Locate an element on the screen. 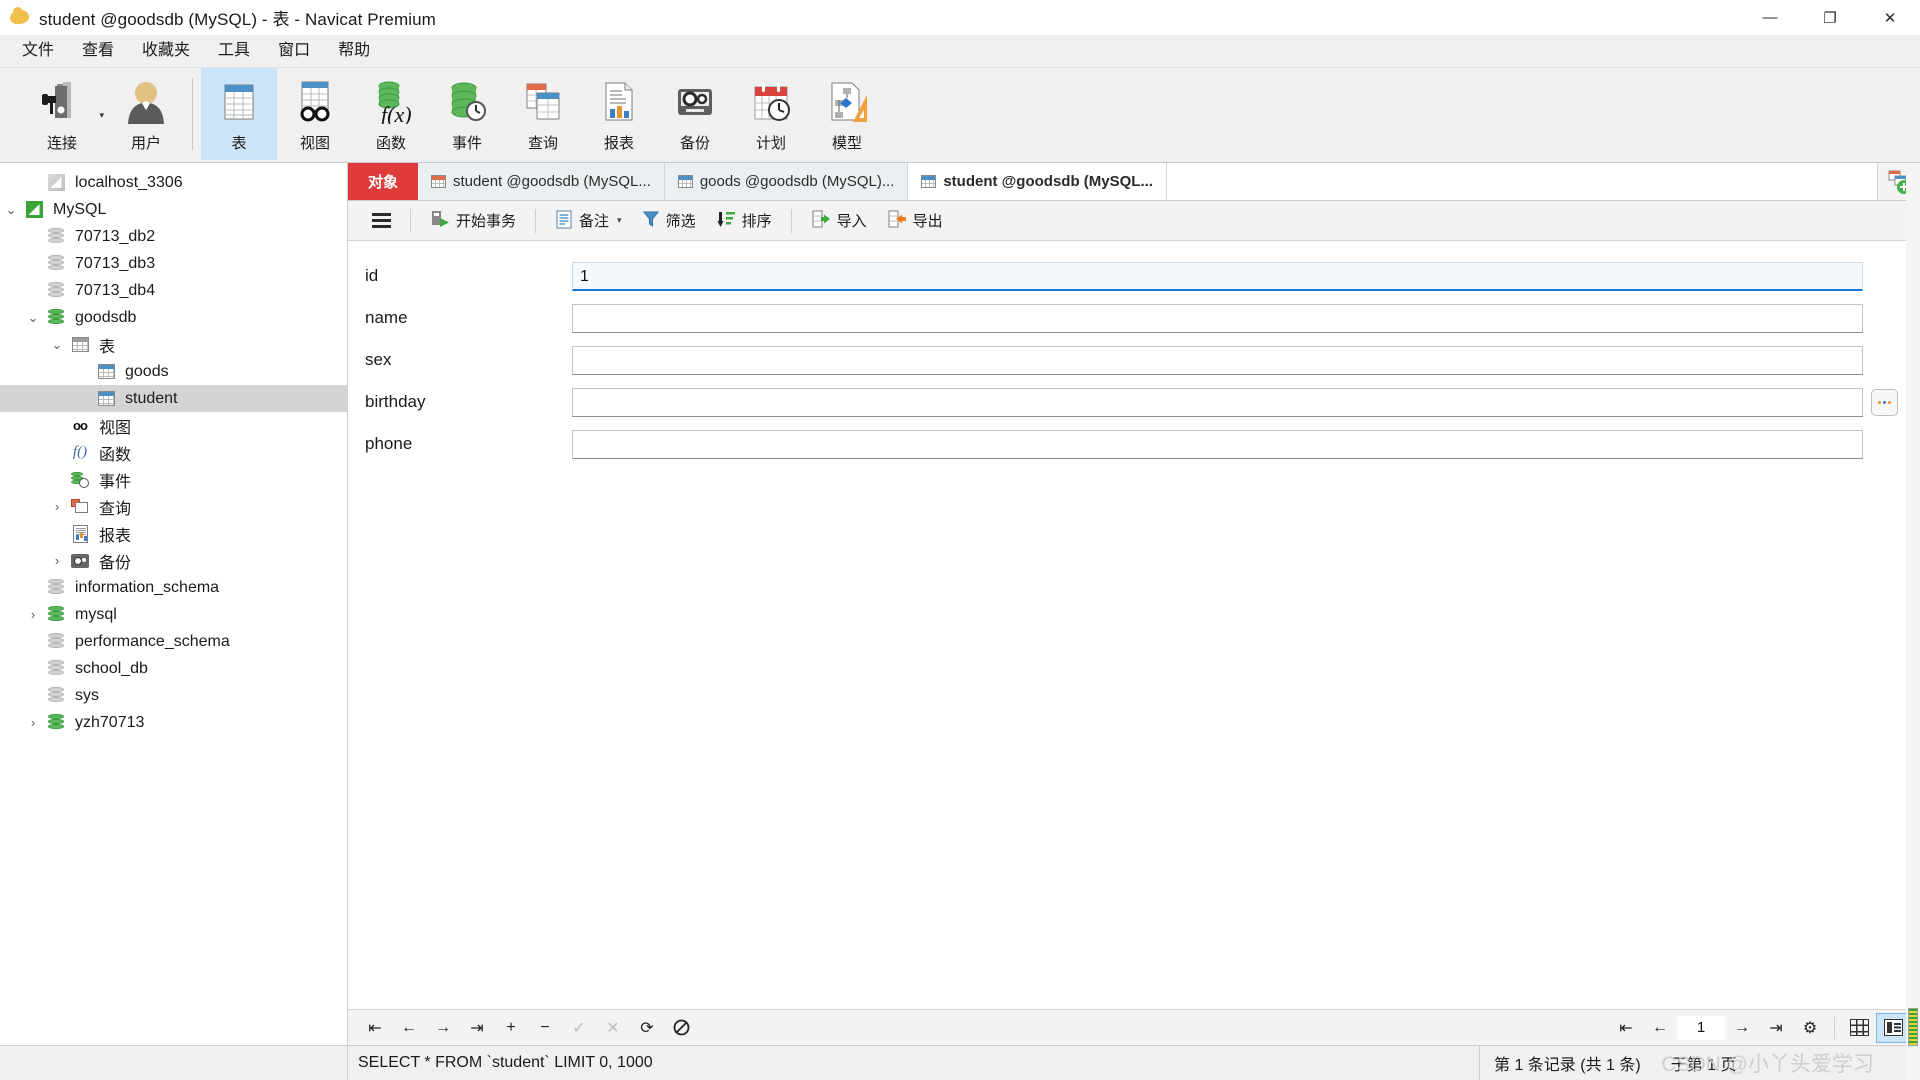 This screenshot has width=1920, height=1080. tree-node-70713-db3: 70713_db3 is located at coordinates (173, 263).